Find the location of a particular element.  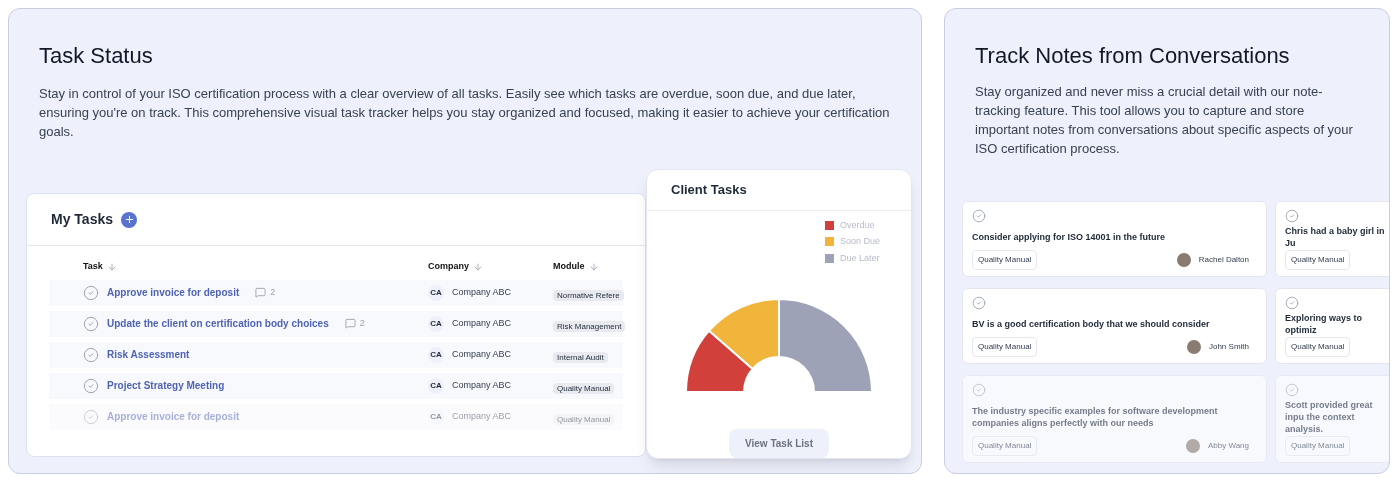

note-text: Consider applying for ISO 14001 in the future is located at coordinates (1069, 236).